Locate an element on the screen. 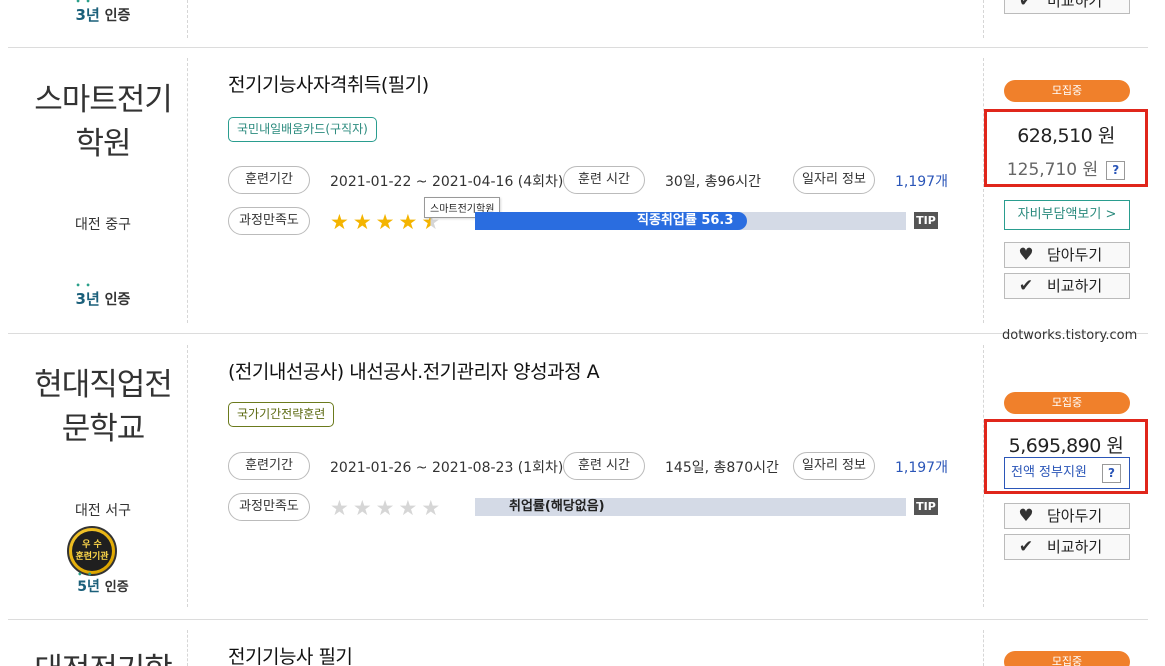 This screenshot has width=1165, height=666. period-value: 2021-01-26 ~ 2021-08-23 (1회차) is located at coordinates (447, 468).